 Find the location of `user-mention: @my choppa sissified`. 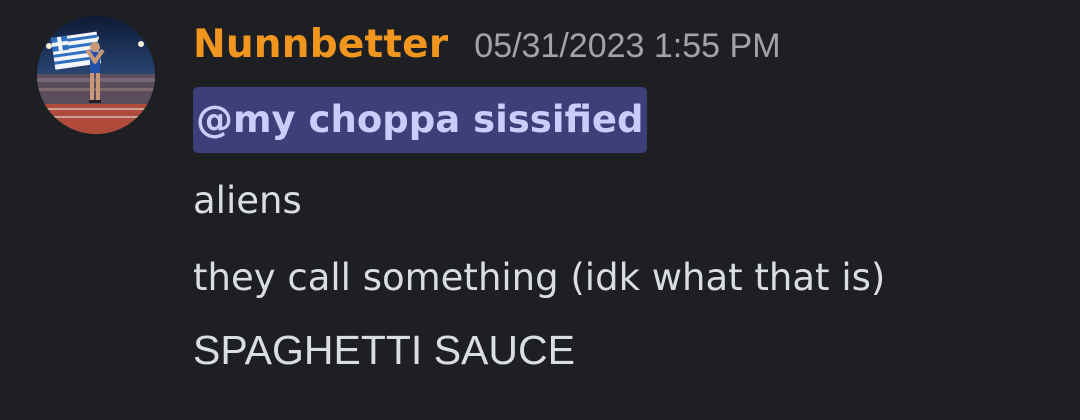

user-mention: @my choppa sissified is located at coordinates (420, 120).